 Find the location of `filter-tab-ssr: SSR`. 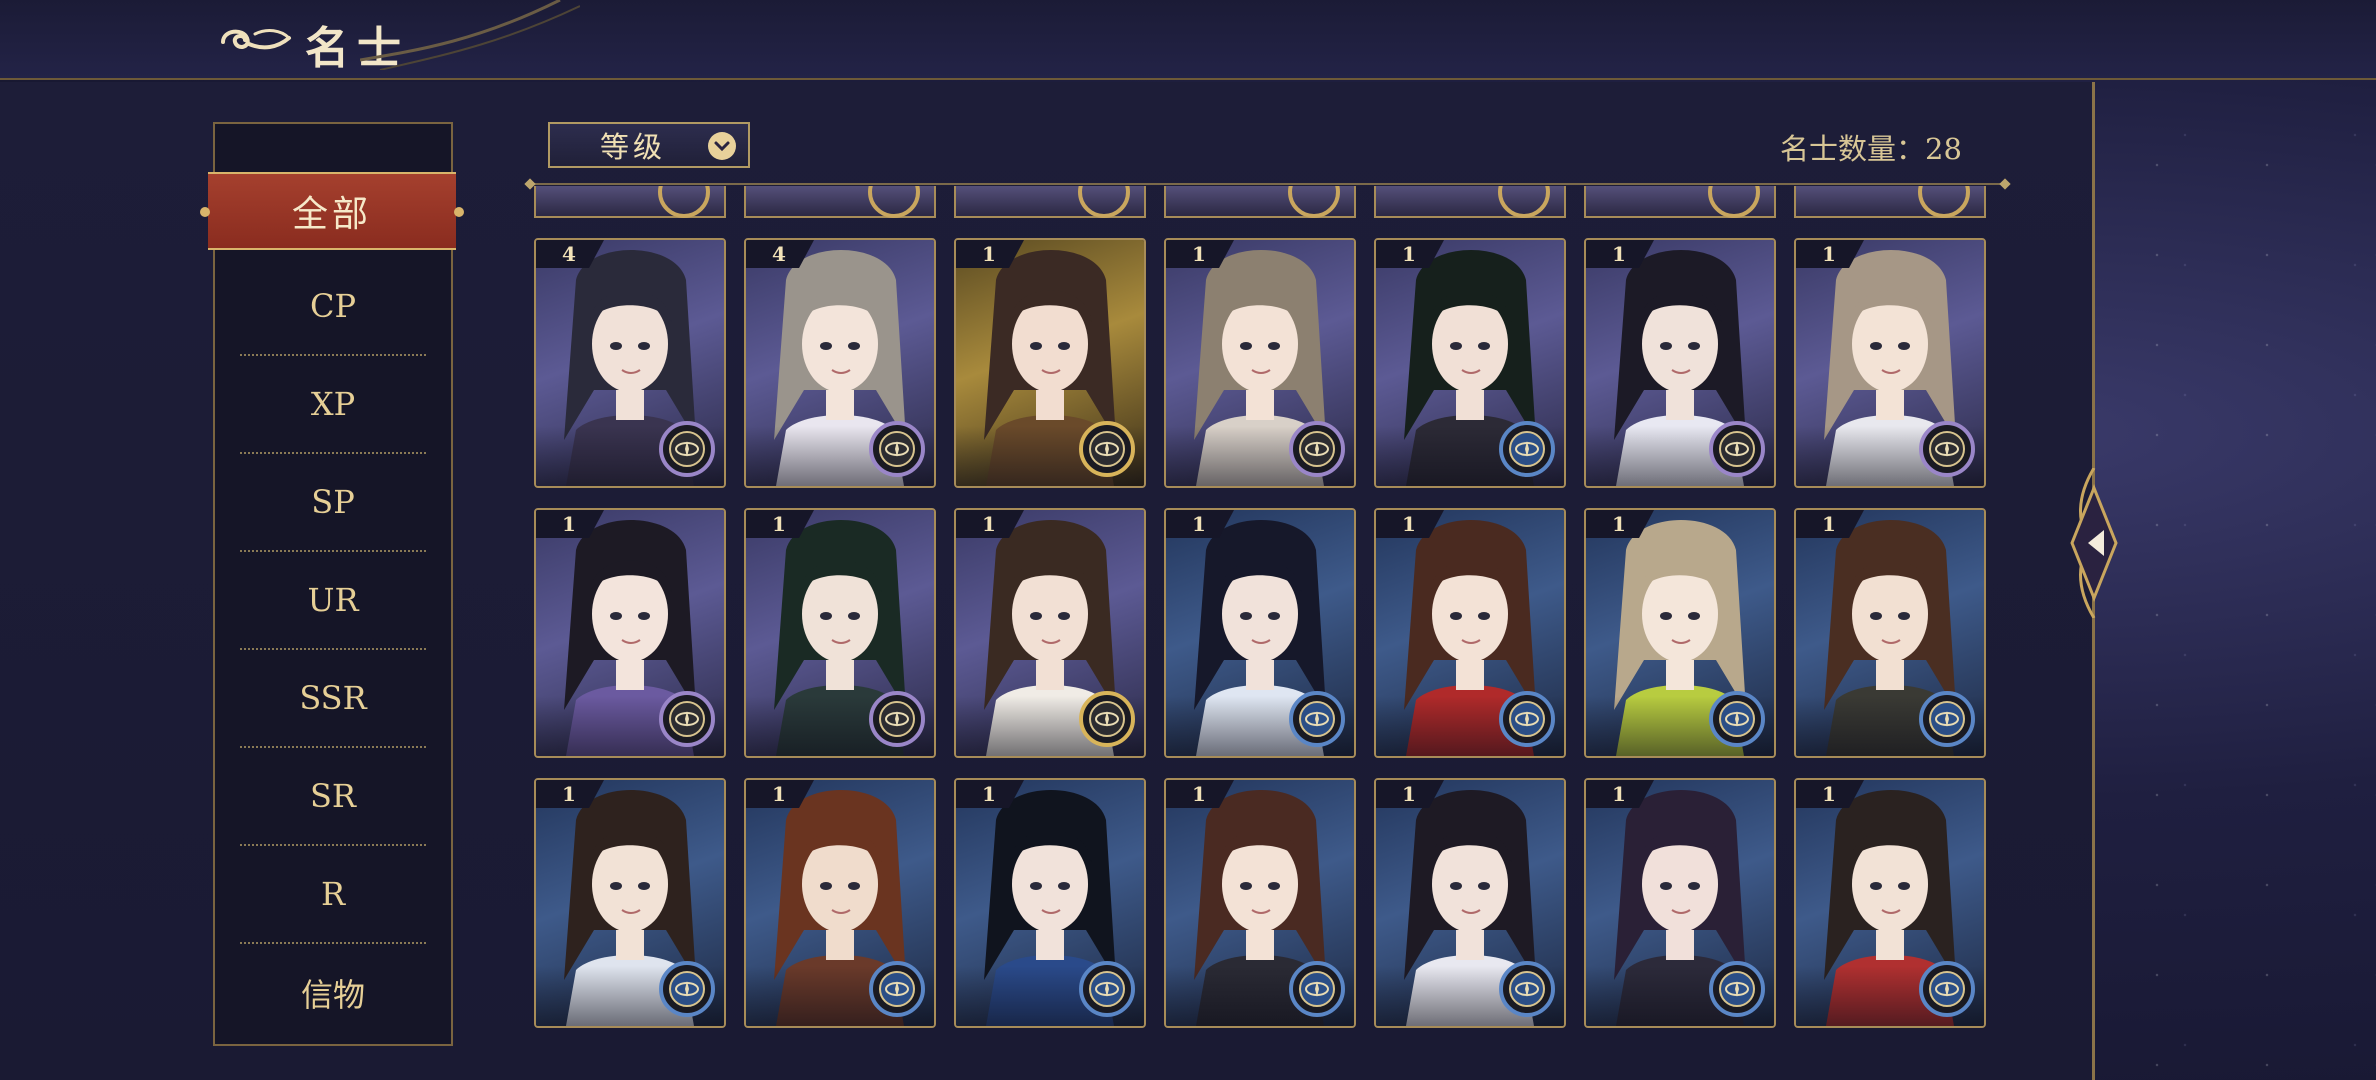

filter-tab-ssr: SSR is located at coordinates (333, 699).